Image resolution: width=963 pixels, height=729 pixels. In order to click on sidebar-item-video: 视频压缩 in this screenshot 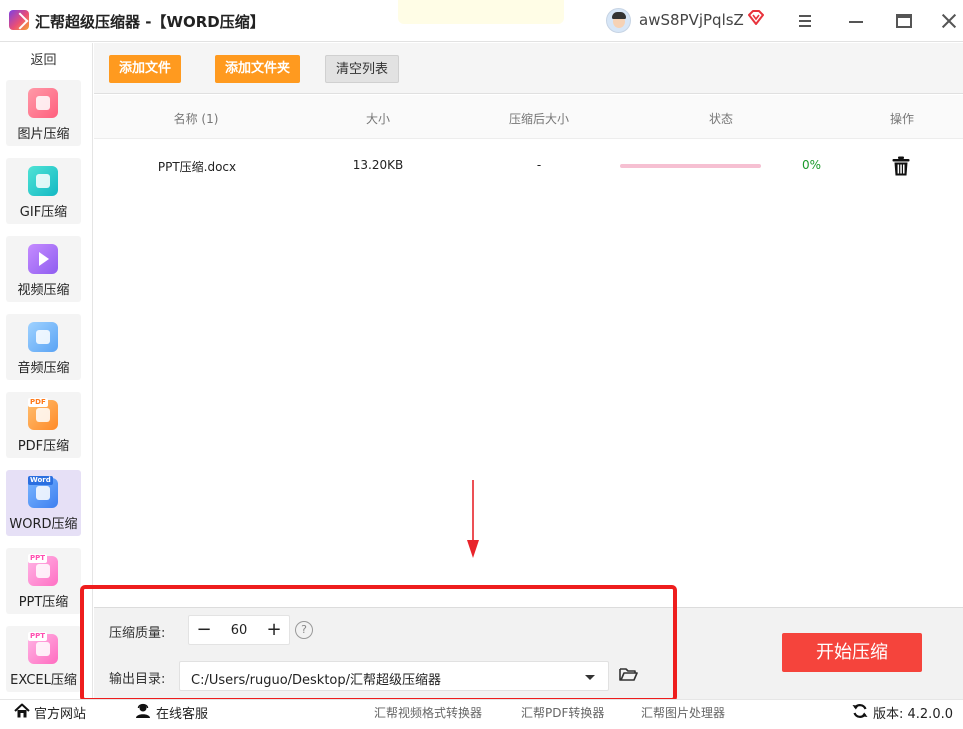, I will do `click(43, 269)`.